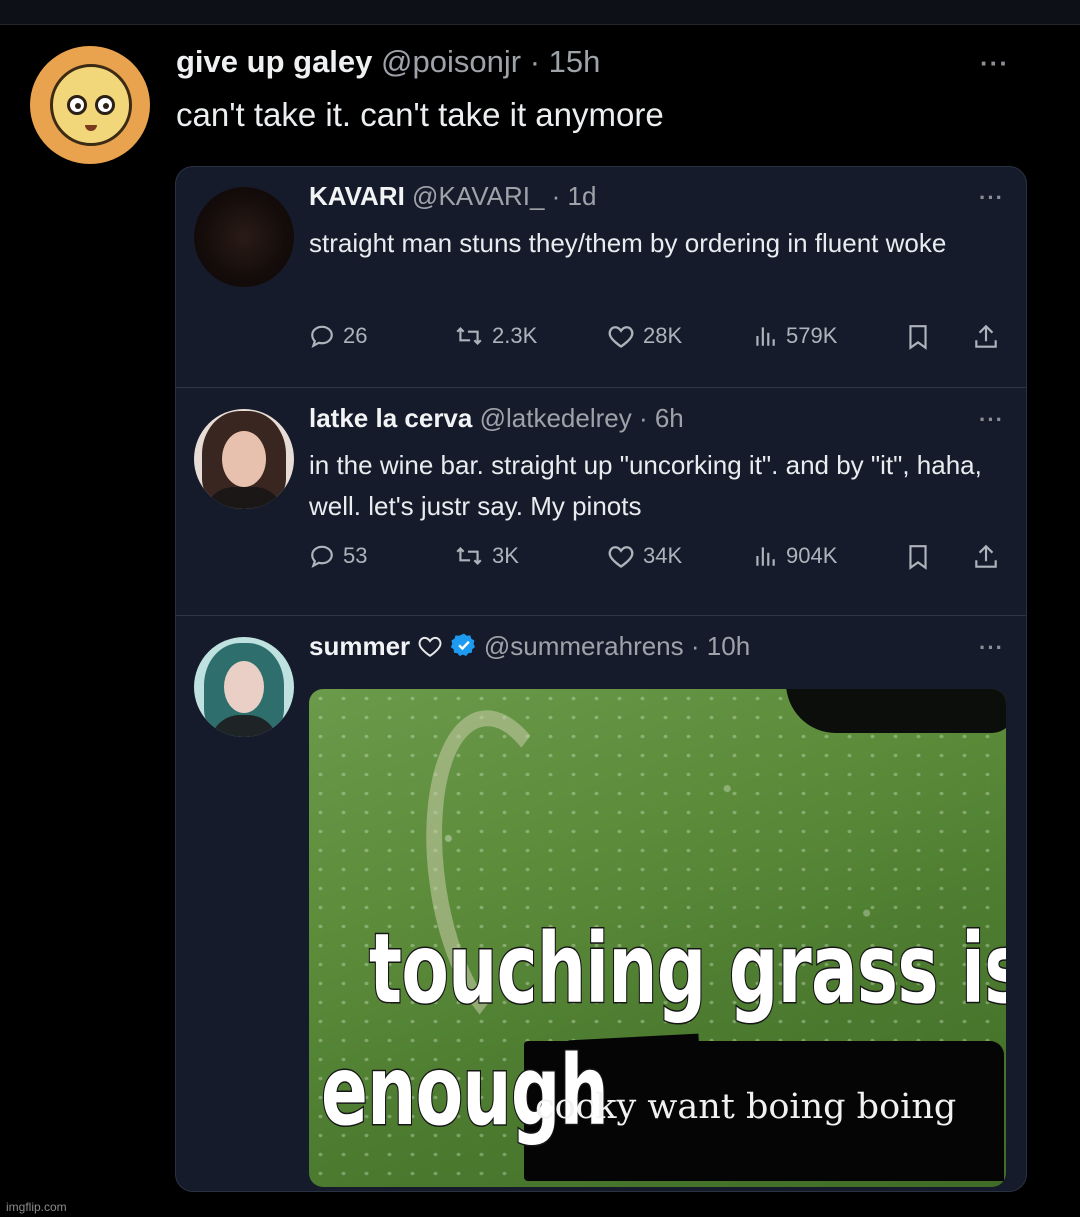 This screenshot has height=1217, width=1080. I want to click on display-name: latke la cerva, so click(390, 418).